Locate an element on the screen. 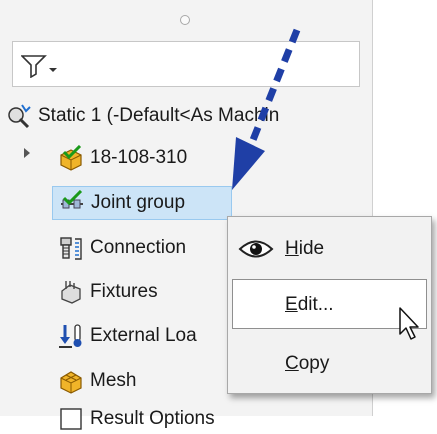  tree-item-label: Joint group is located at coordinates (138, 202).